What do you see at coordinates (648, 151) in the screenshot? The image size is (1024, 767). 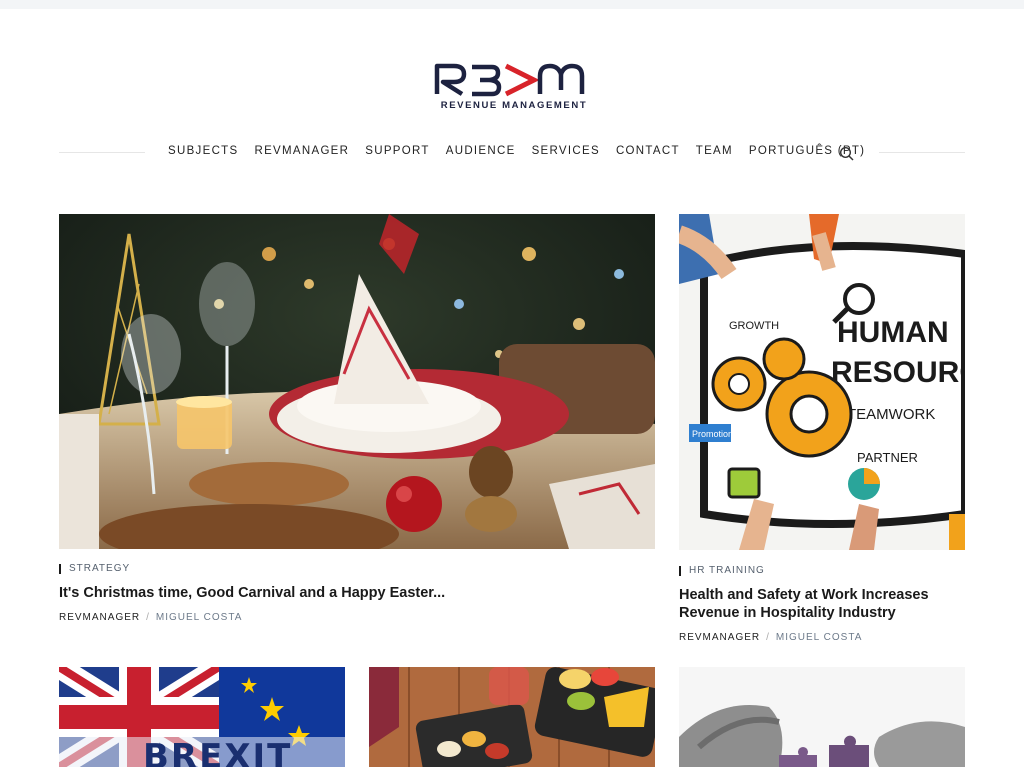 I see `nav-item-contact: CONTACT` at bounding box center [648, 151].